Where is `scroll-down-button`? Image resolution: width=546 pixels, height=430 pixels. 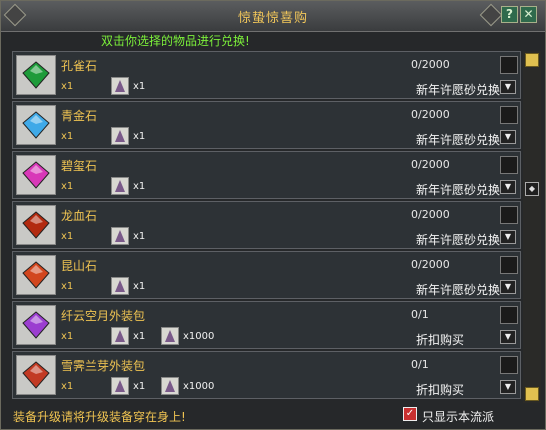 scroll-down-button is located at coordinates (532, 394).